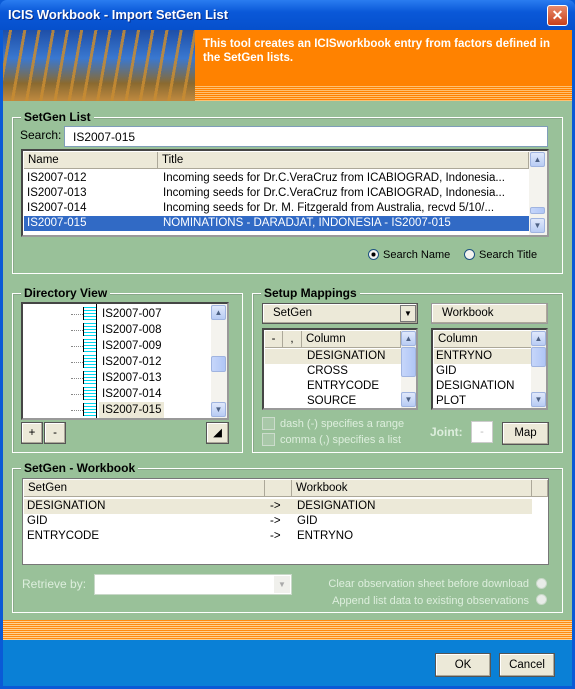  I want to click on tree-item: IS2007-013, so click(131, 378).